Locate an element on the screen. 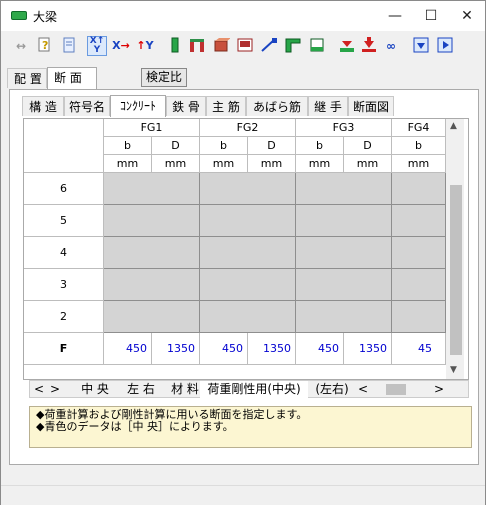  hscroll-left-icon: < is located at coordinates (363, 389).